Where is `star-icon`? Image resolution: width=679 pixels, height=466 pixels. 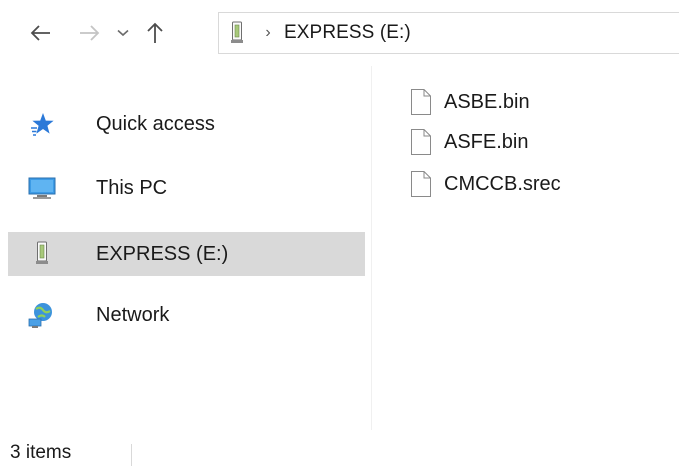
star-icon is located at coordinates (42, 124).